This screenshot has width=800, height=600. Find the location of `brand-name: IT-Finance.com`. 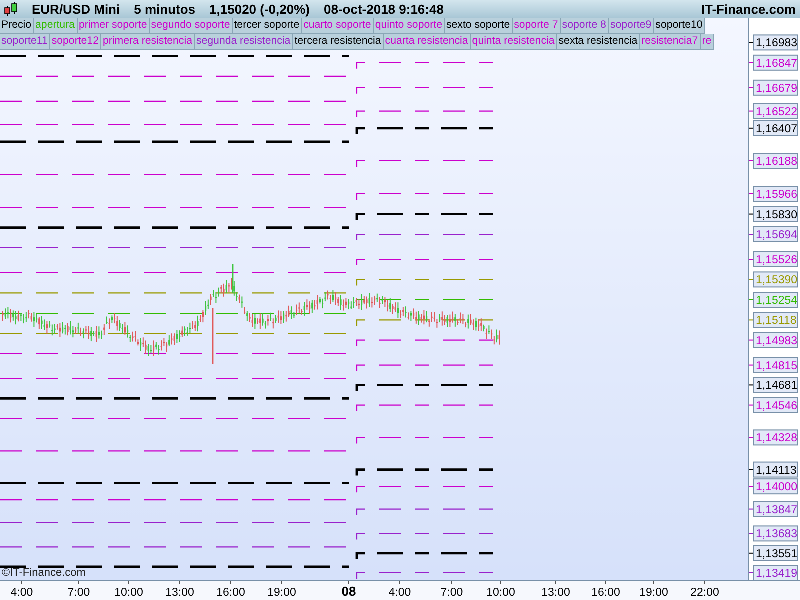

brand-name: IT-Finance.com is located at coordinates (748, 9).